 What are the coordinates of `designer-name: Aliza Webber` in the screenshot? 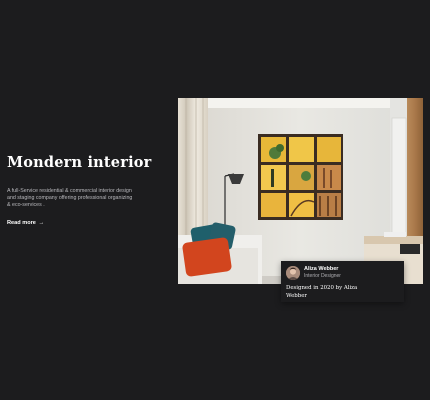 It's located at (321, 269).